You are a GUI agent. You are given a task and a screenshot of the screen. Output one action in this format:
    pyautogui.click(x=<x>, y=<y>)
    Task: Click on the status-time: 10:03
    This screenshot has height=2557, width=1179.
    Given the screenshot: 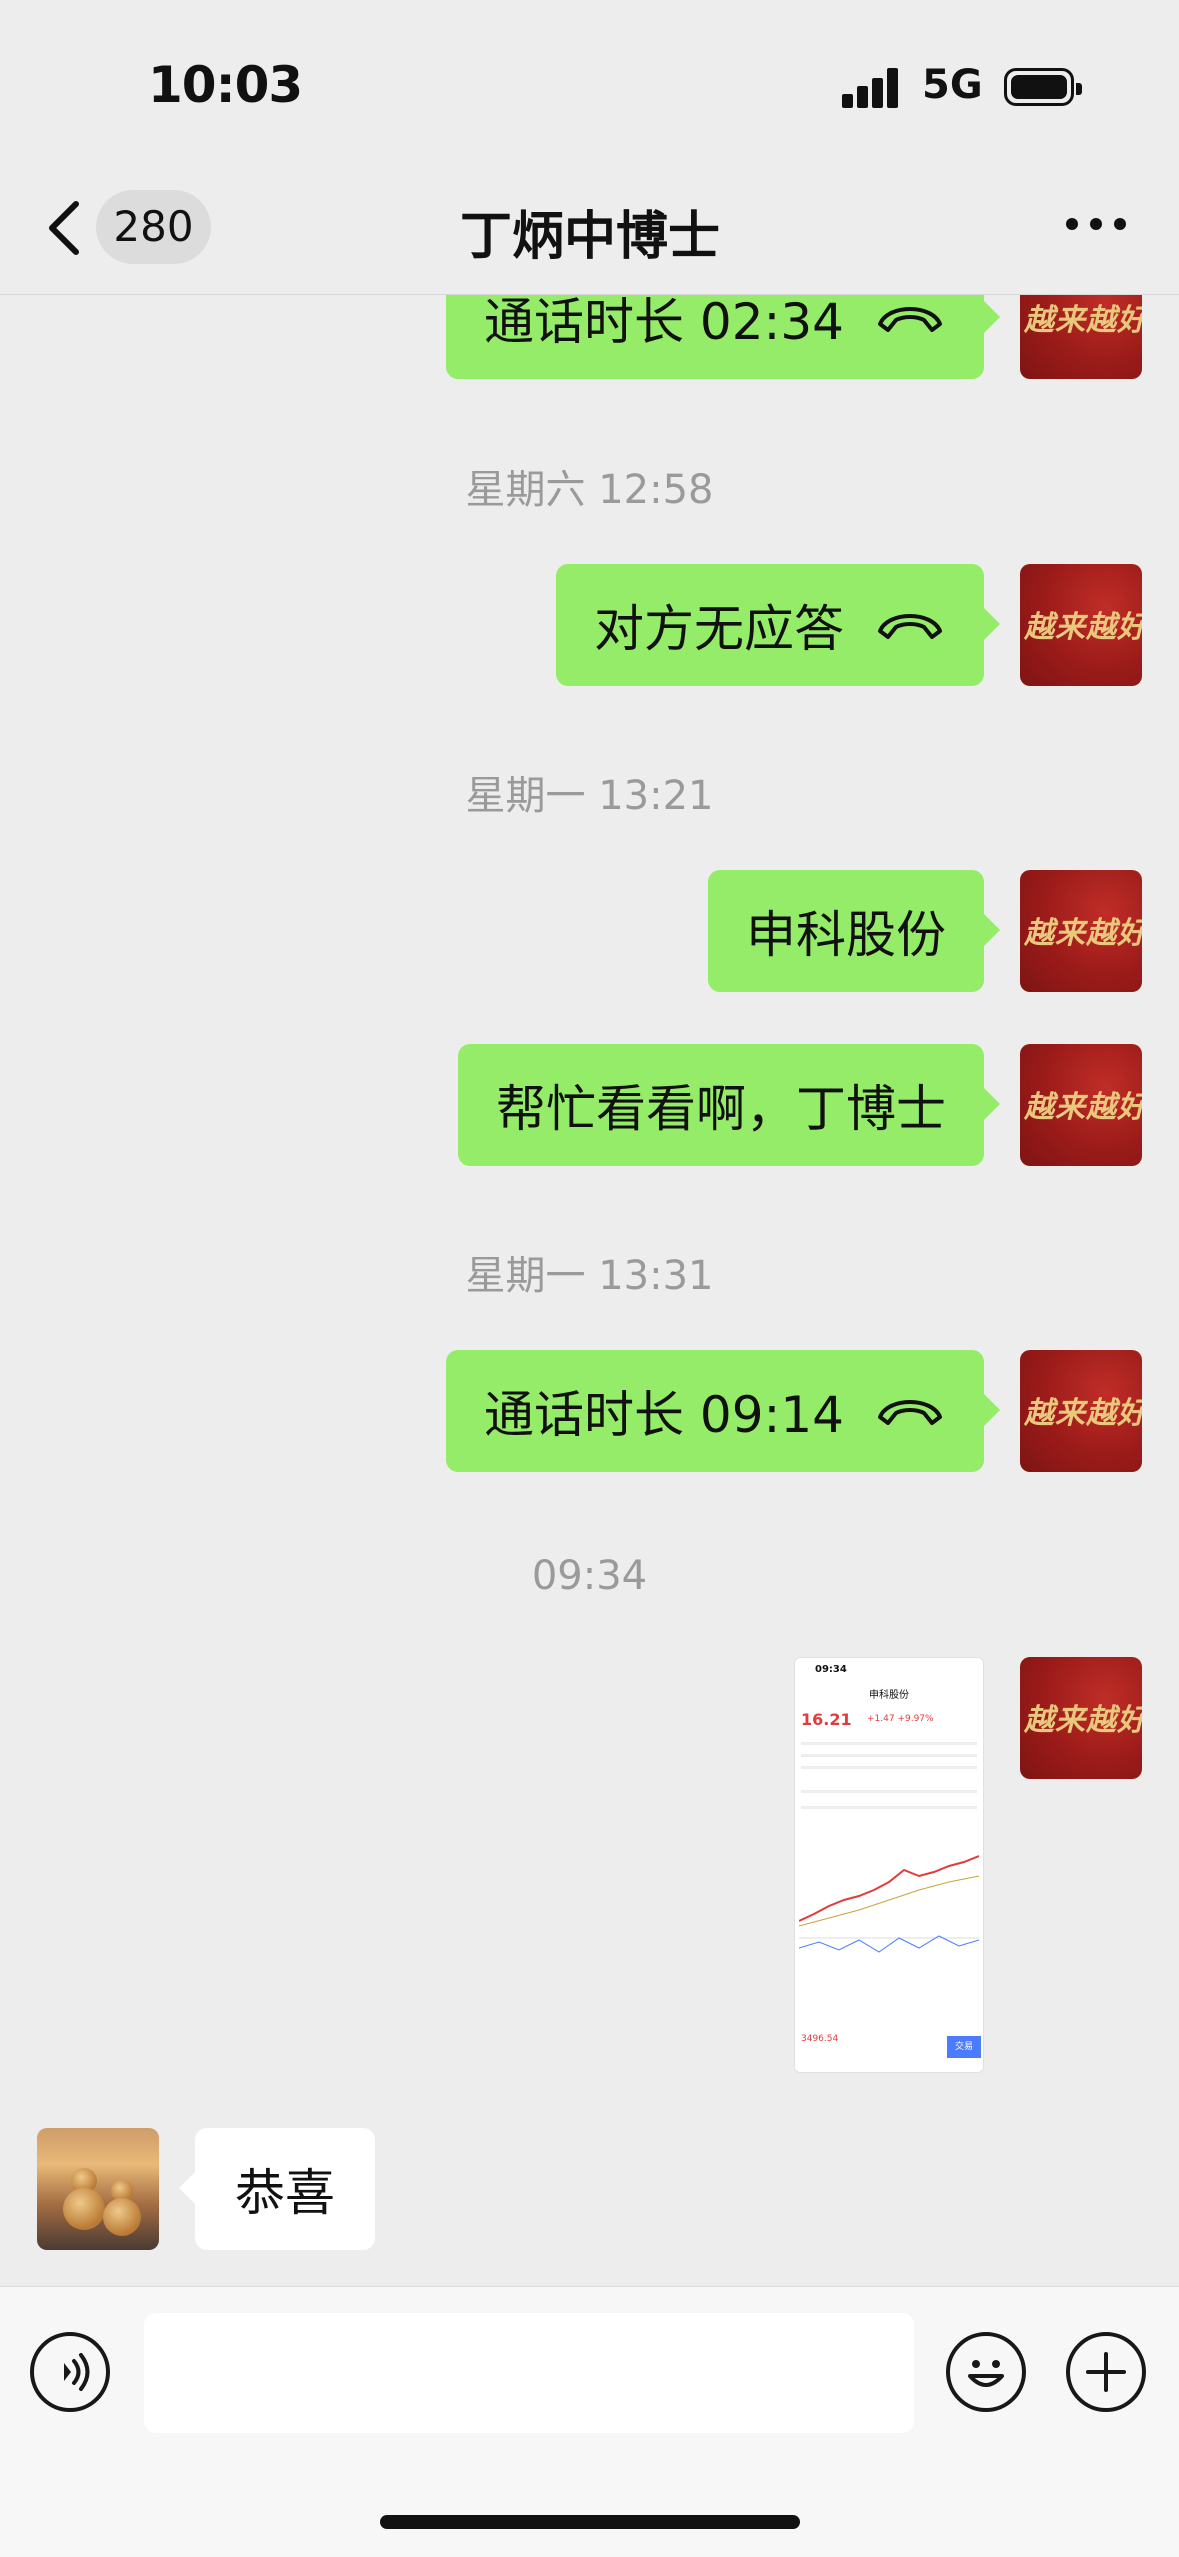 What is the action you would take?
    pyautogui.click(x=225, y=85)
    